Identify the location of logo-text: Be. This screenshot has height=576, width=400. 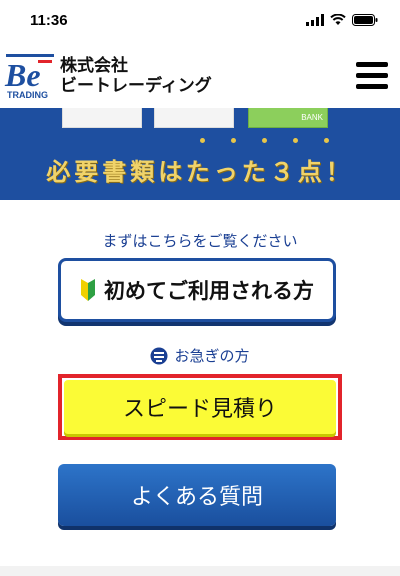
(22, 75).